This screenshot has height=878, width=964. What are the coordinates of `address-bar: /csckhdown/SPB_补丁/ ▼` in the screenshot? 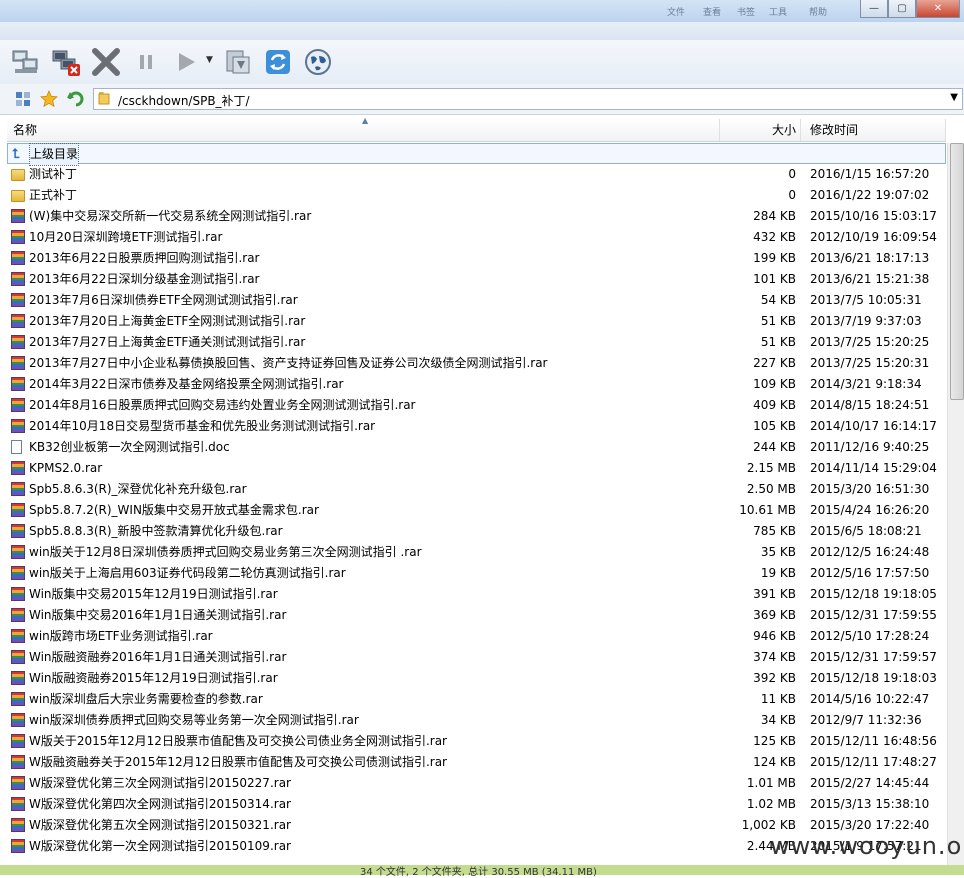 It's located at (482, 99).